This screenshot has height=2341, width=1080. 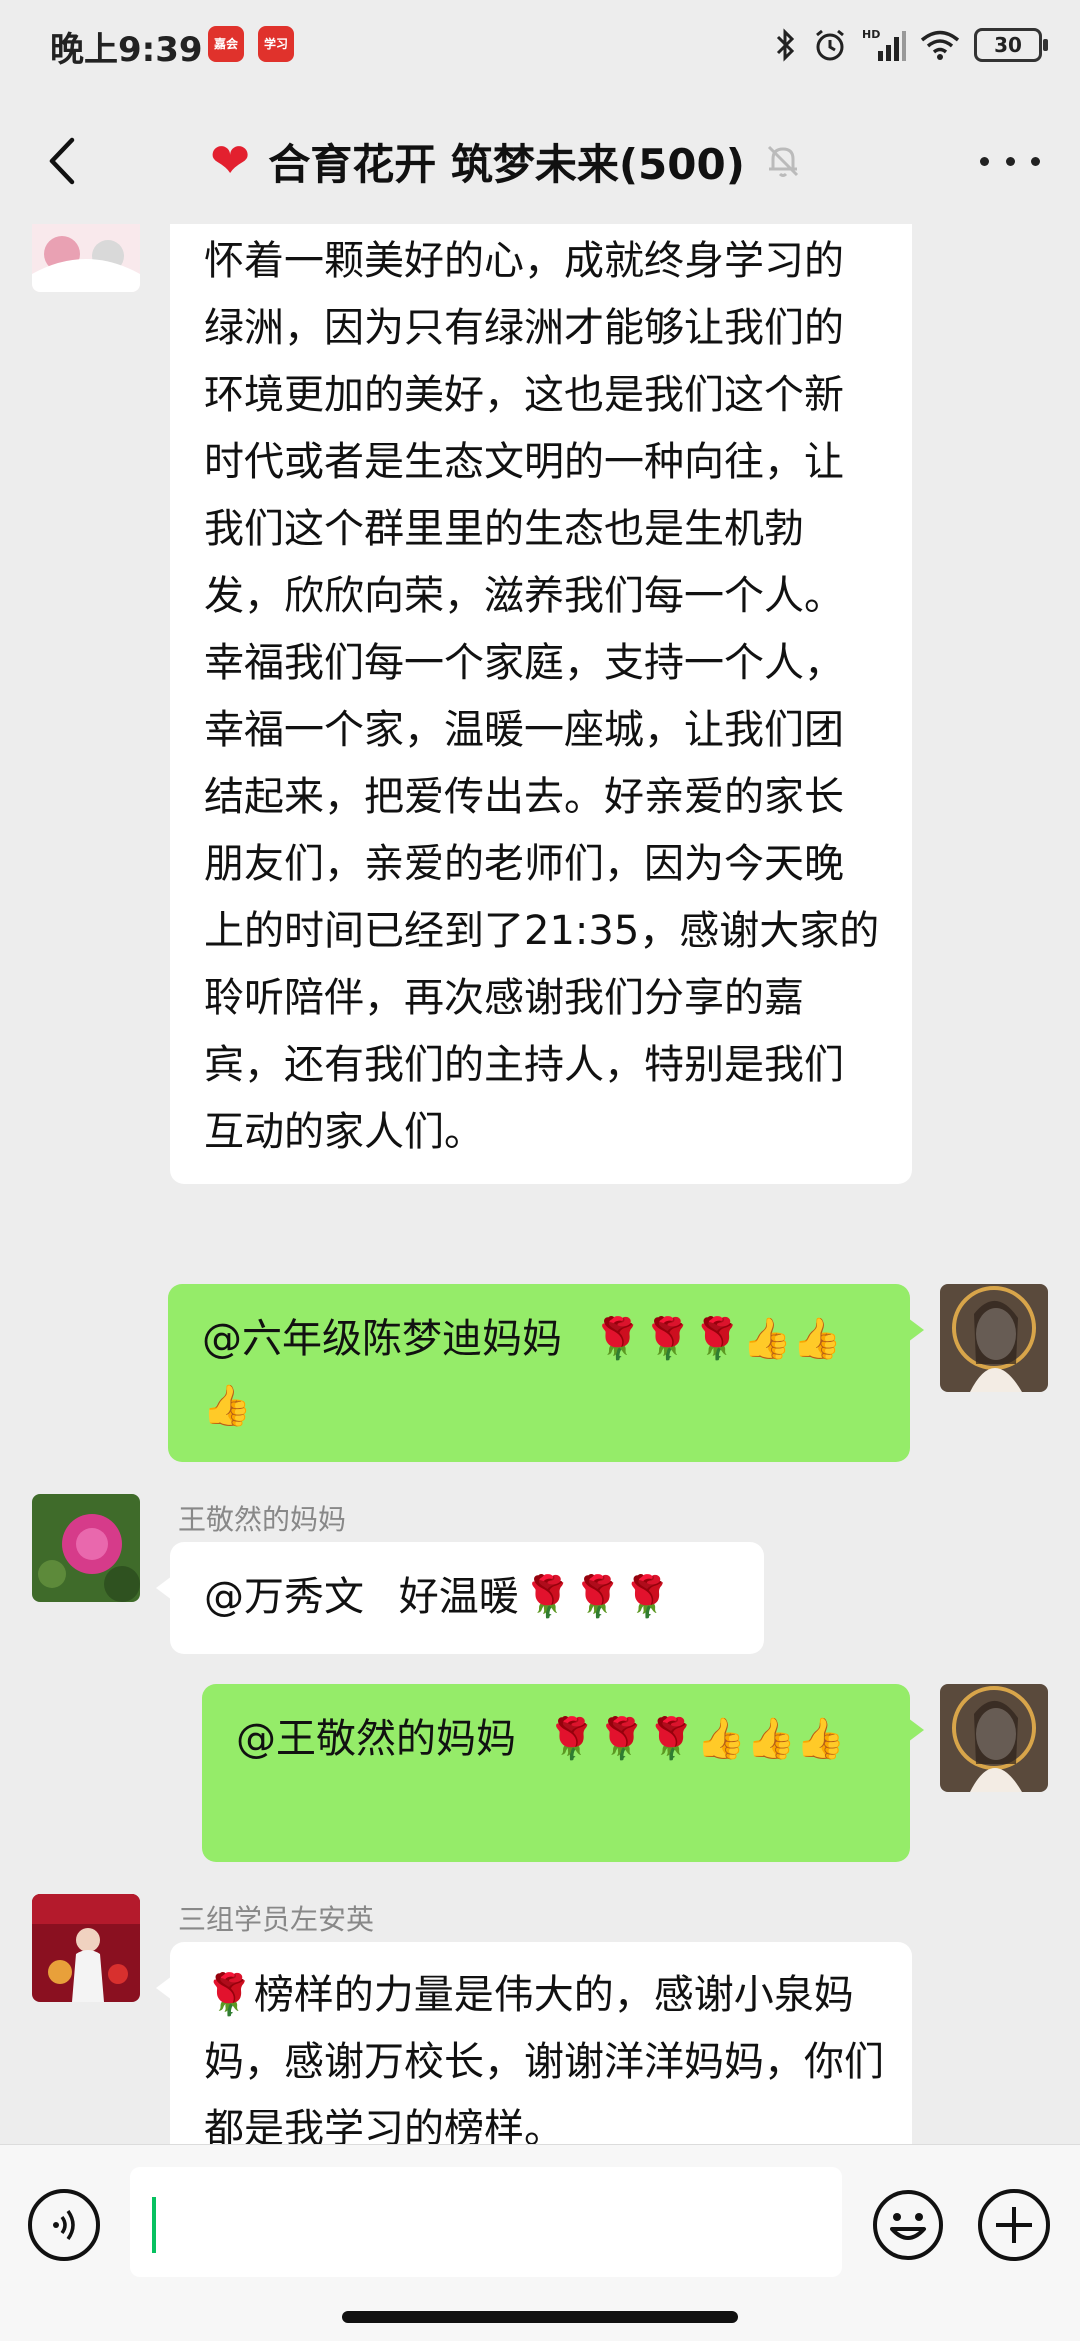 I want to click on app-notification-icon: 嘉会, so click(x=226, y=44).